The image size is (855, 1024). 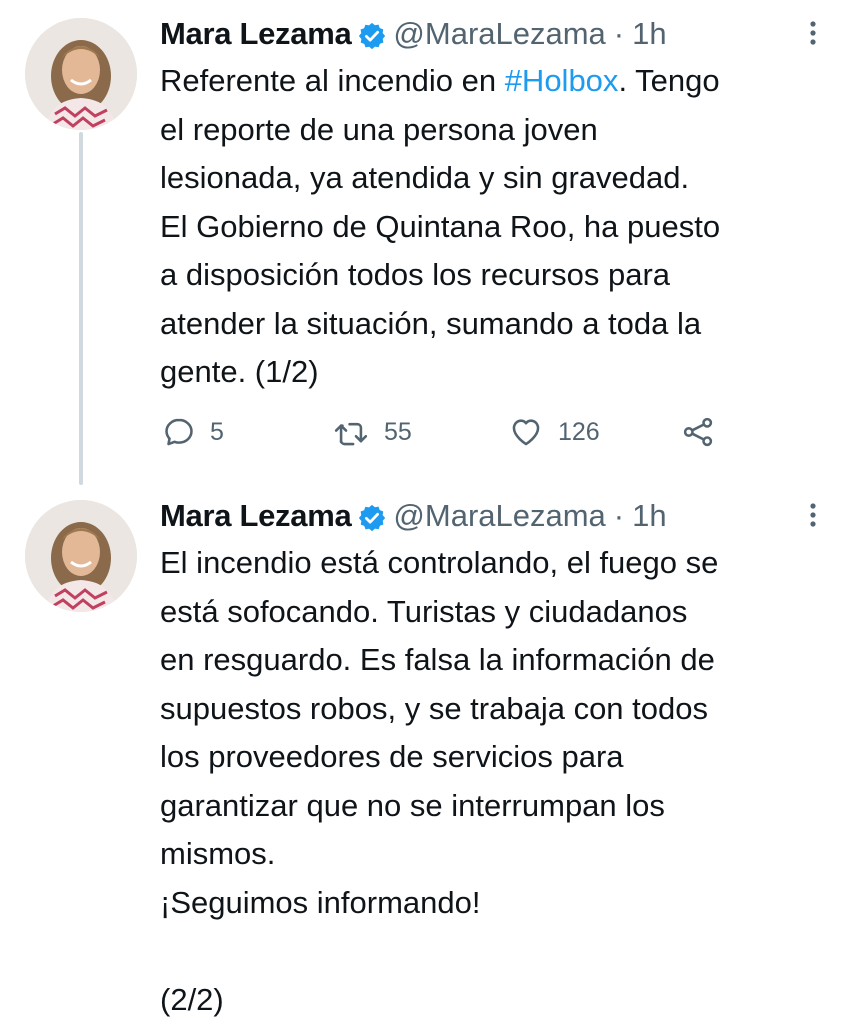 I want to click on like-button: 126, so click(x=554, y=432).